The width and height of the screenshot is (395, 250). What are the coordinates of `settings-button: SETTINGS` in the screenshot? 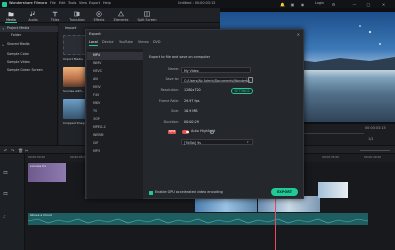 It's located at (242, 91).